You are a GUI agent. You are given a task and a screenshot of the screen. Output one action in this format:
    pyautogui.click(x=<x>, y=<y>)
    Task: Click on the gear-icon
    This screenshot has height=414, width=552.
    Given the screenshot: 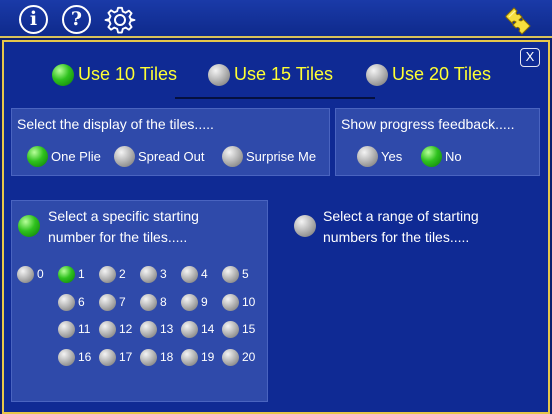 What is the action you would take?
    pyautogui.click(x=120, y=20)
    